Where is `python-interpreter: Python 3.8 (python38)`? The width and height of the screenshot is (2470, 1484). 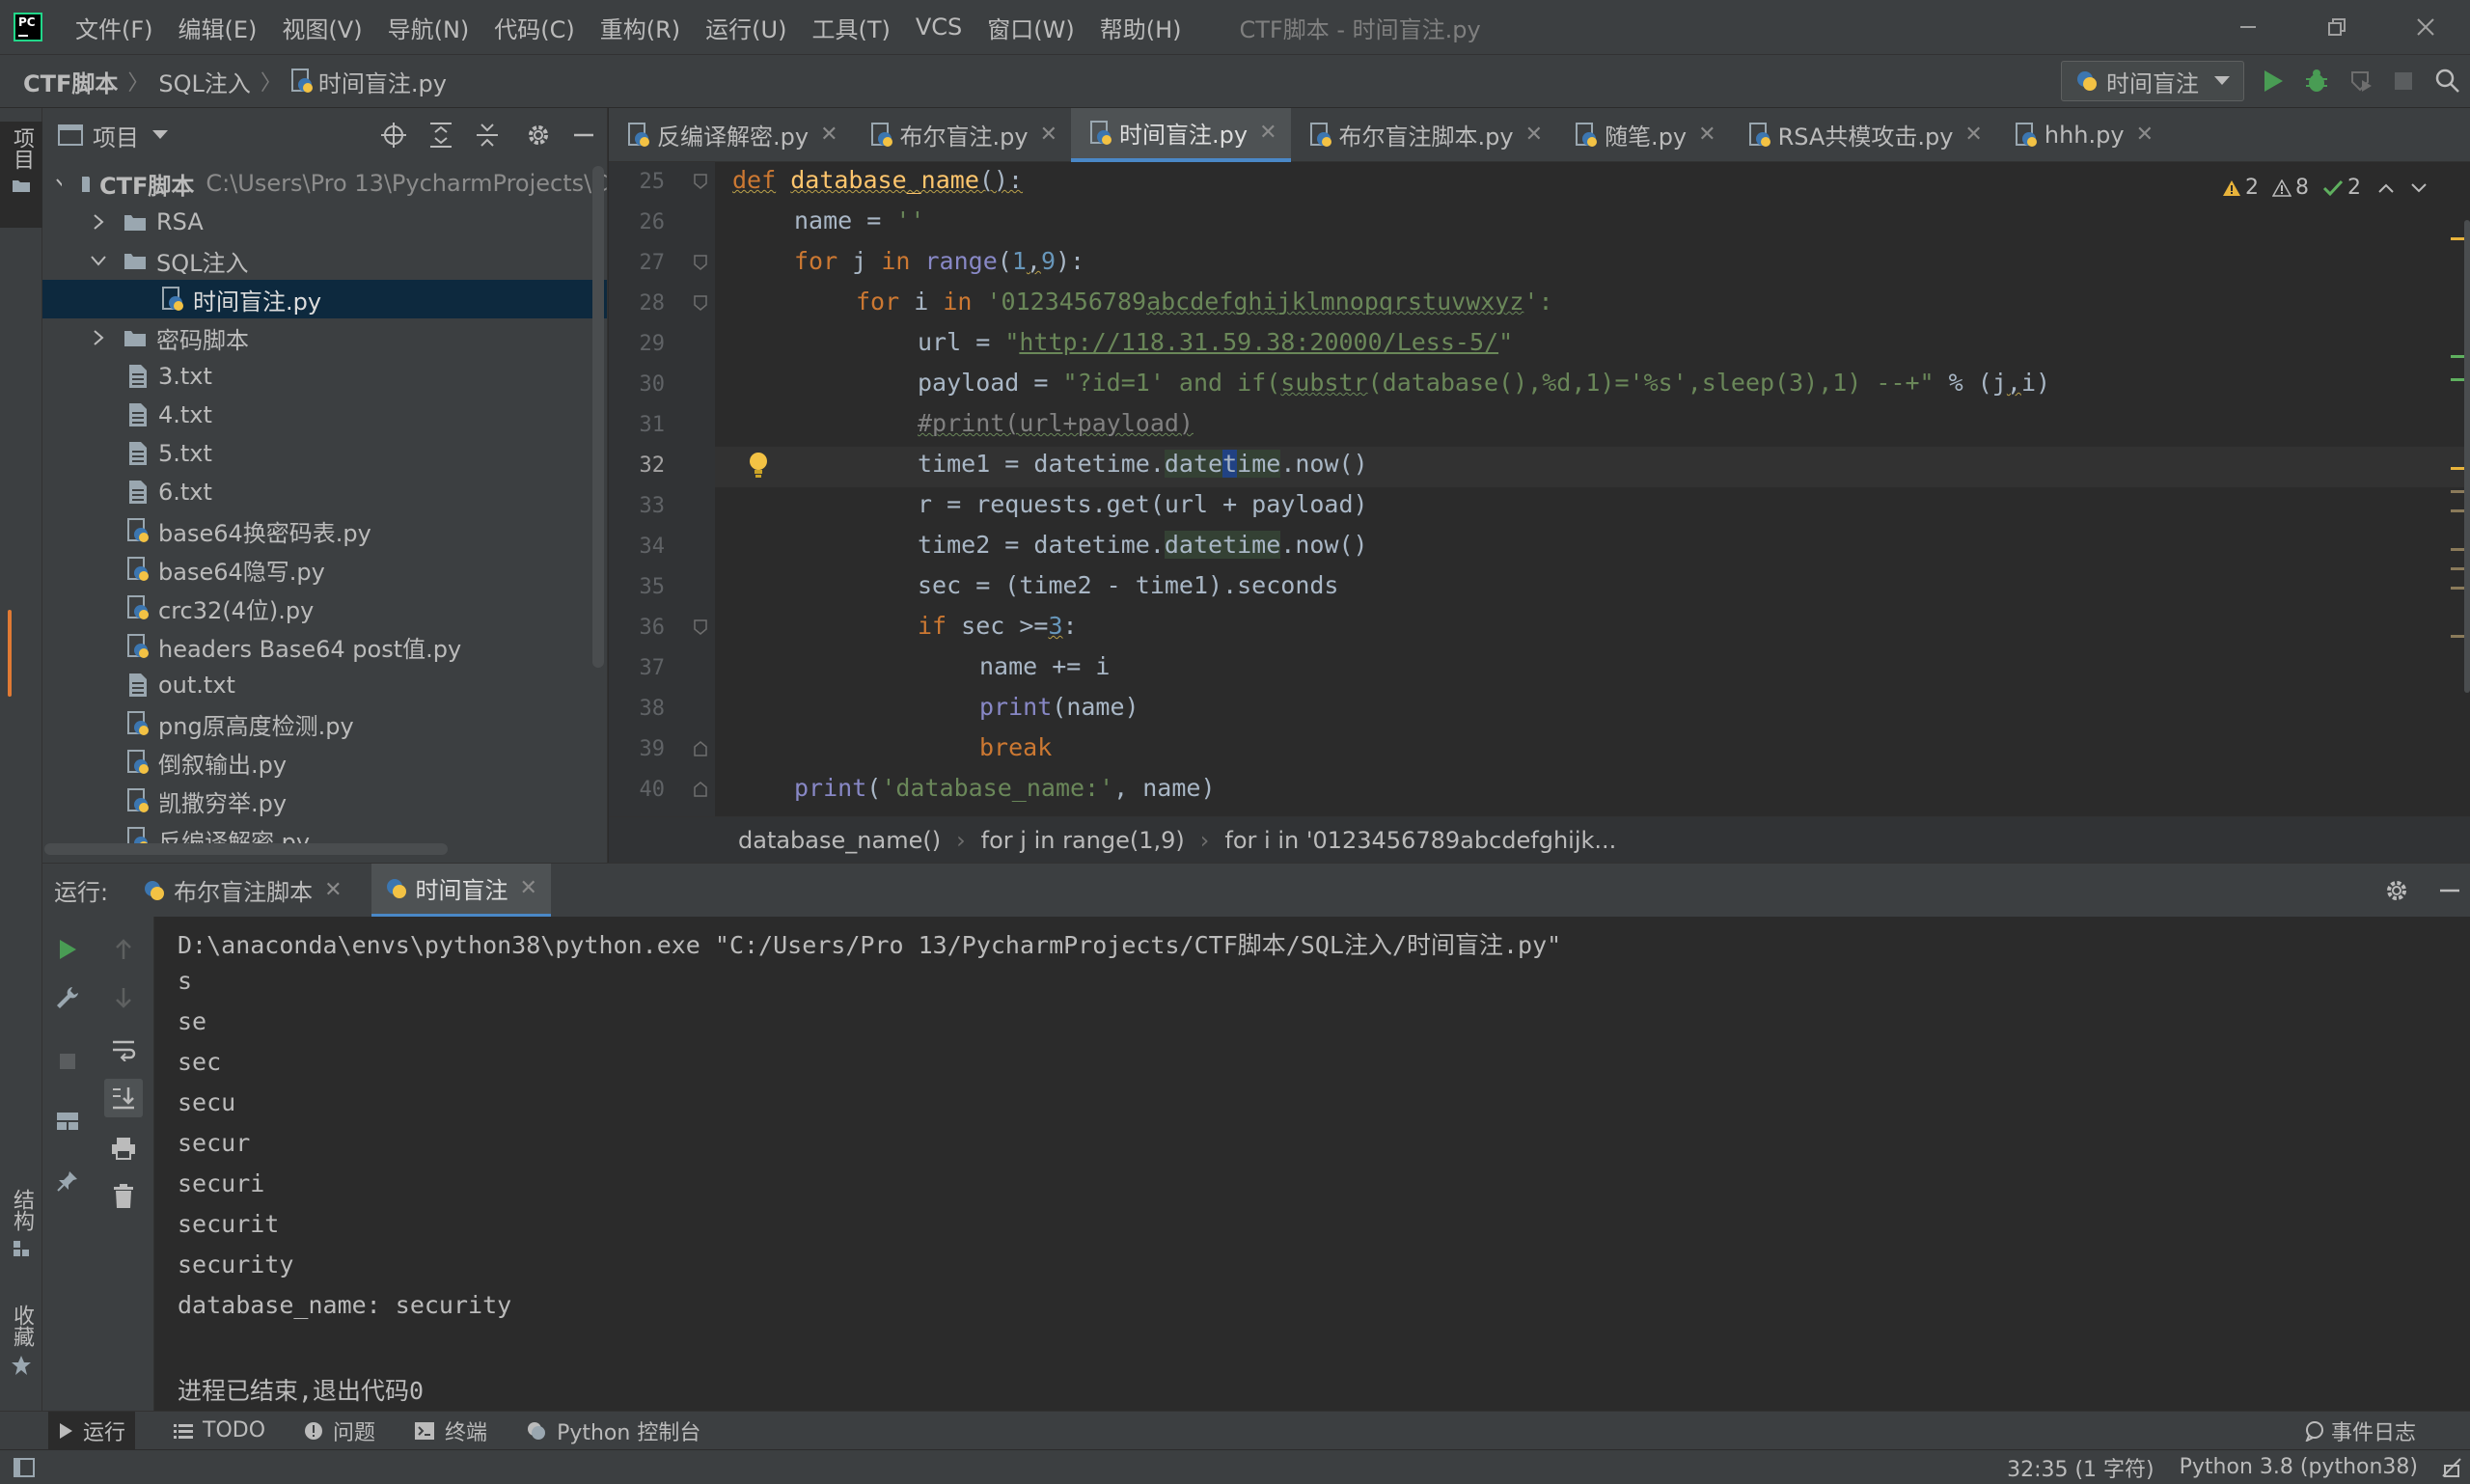 python-interpreter: Python 3.8 (python38) is located at coordinates (2299, 1467).